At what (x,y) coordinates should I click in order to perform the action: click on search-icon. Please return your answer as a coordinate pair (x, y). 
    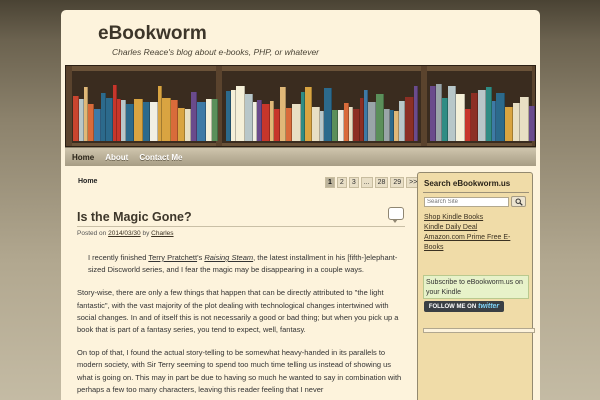
    Looking at the image, I should click on (519, 202).